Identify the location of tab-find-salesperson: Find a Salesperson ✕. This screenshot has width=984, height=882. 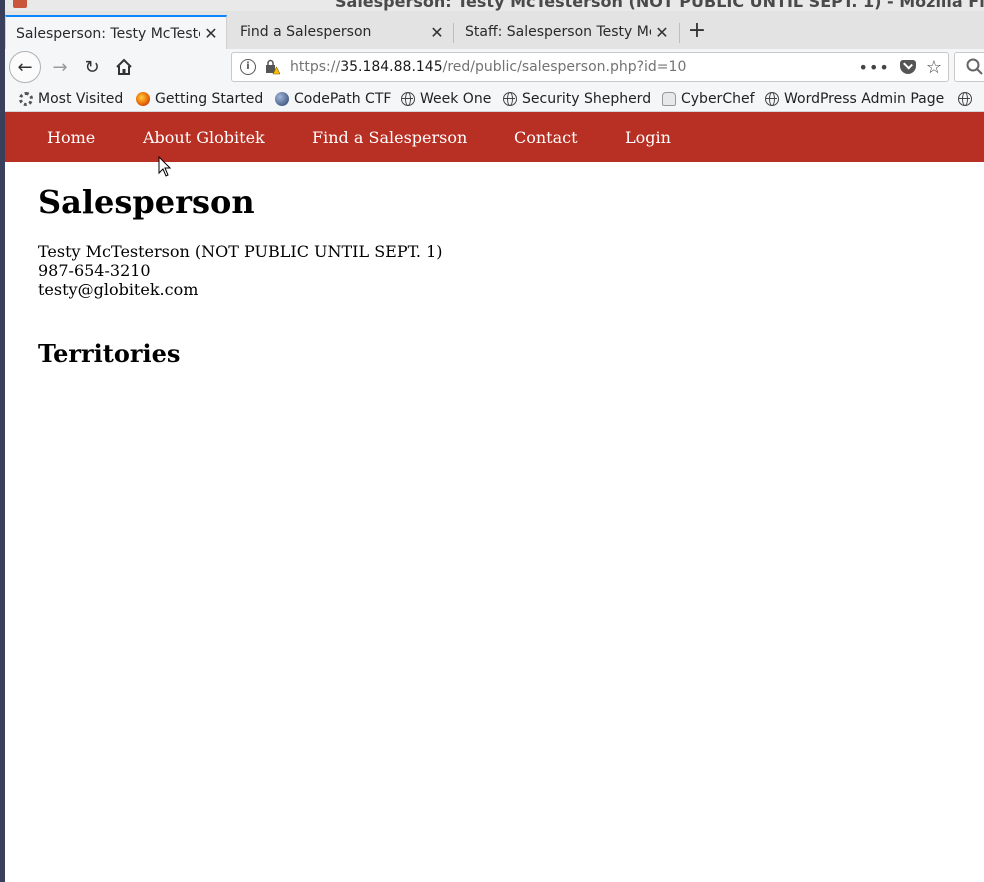
(341, 32).